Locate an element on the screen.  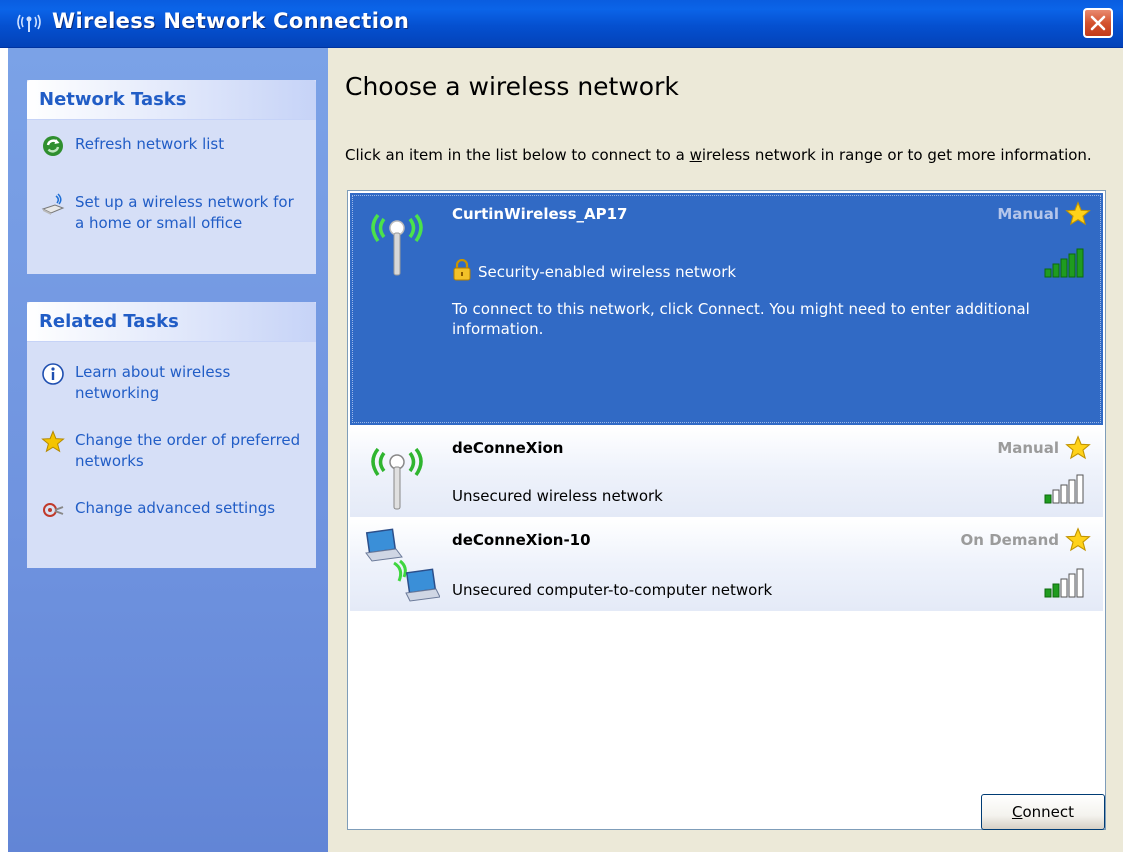
learn-wireless-label: Learn about wireless networking is located at coordinates (153, 382).